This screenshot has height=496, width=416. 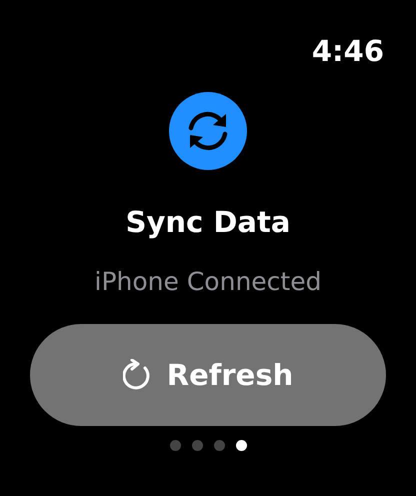 What do you see at coordinates (208, 131) in the screenshot?
I see `sync-icon` at bounding box center [208, 131].